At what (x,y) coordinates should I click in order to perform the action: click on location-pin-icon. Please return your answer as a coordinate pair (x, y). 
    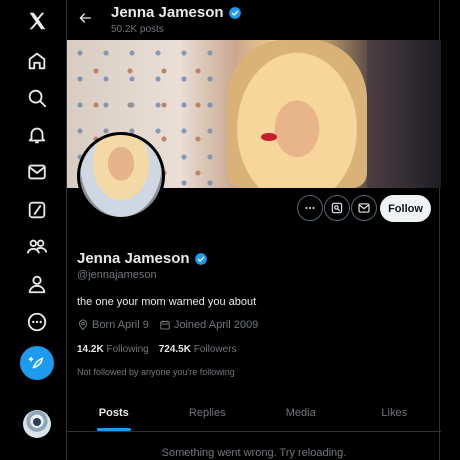
    Looking at the image, I should click on (83, 325).